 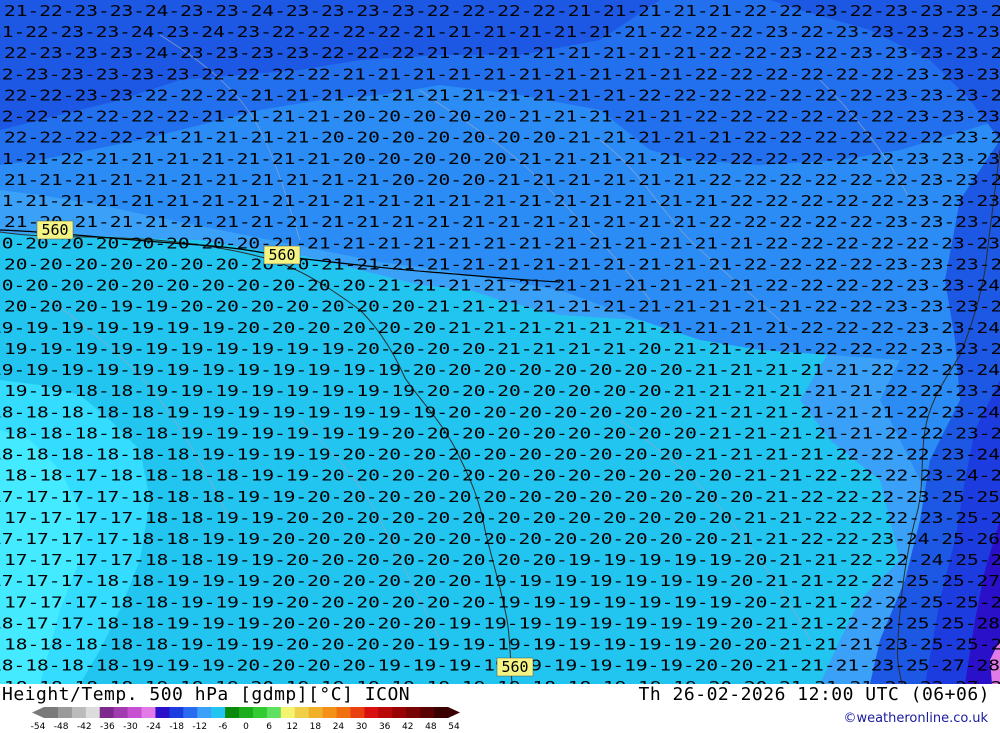 What do you see at coordinates (339, 726) in the screenshot?
I see `color-scale-tick-label: 24` at bounding box center [339, 726].